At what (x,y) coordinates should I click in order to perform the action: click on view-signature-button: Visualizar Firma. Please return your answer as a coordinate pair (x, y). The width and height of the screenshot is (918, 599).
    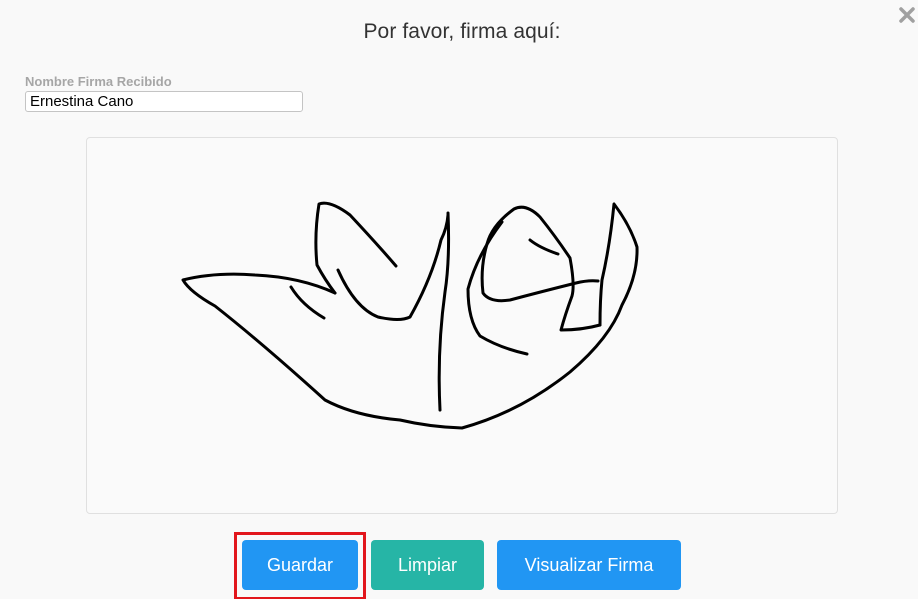
    Looking at the image, I should click on (589, 565).